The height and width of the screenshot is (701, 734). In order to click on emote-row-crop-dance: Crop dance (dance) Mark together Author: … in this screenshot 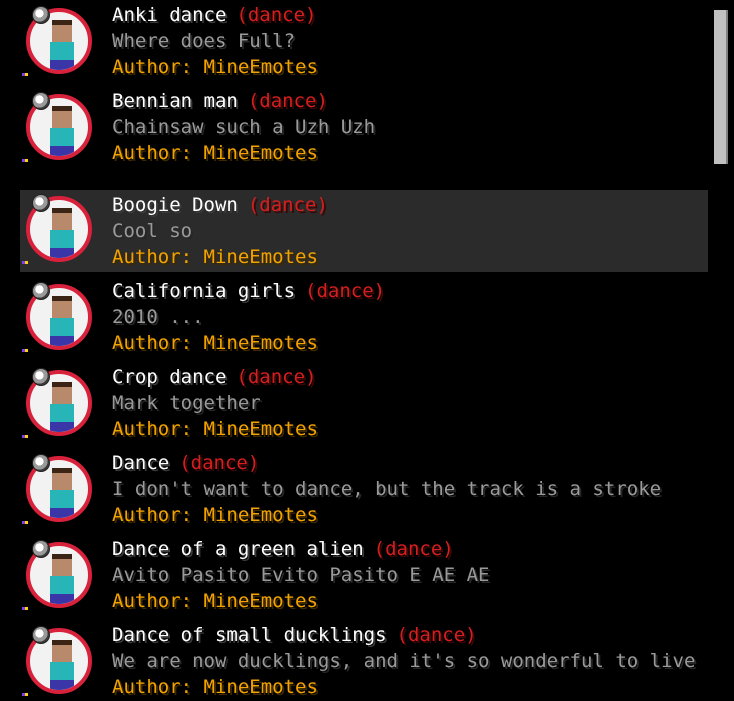, I will do `click(364, 405)`.